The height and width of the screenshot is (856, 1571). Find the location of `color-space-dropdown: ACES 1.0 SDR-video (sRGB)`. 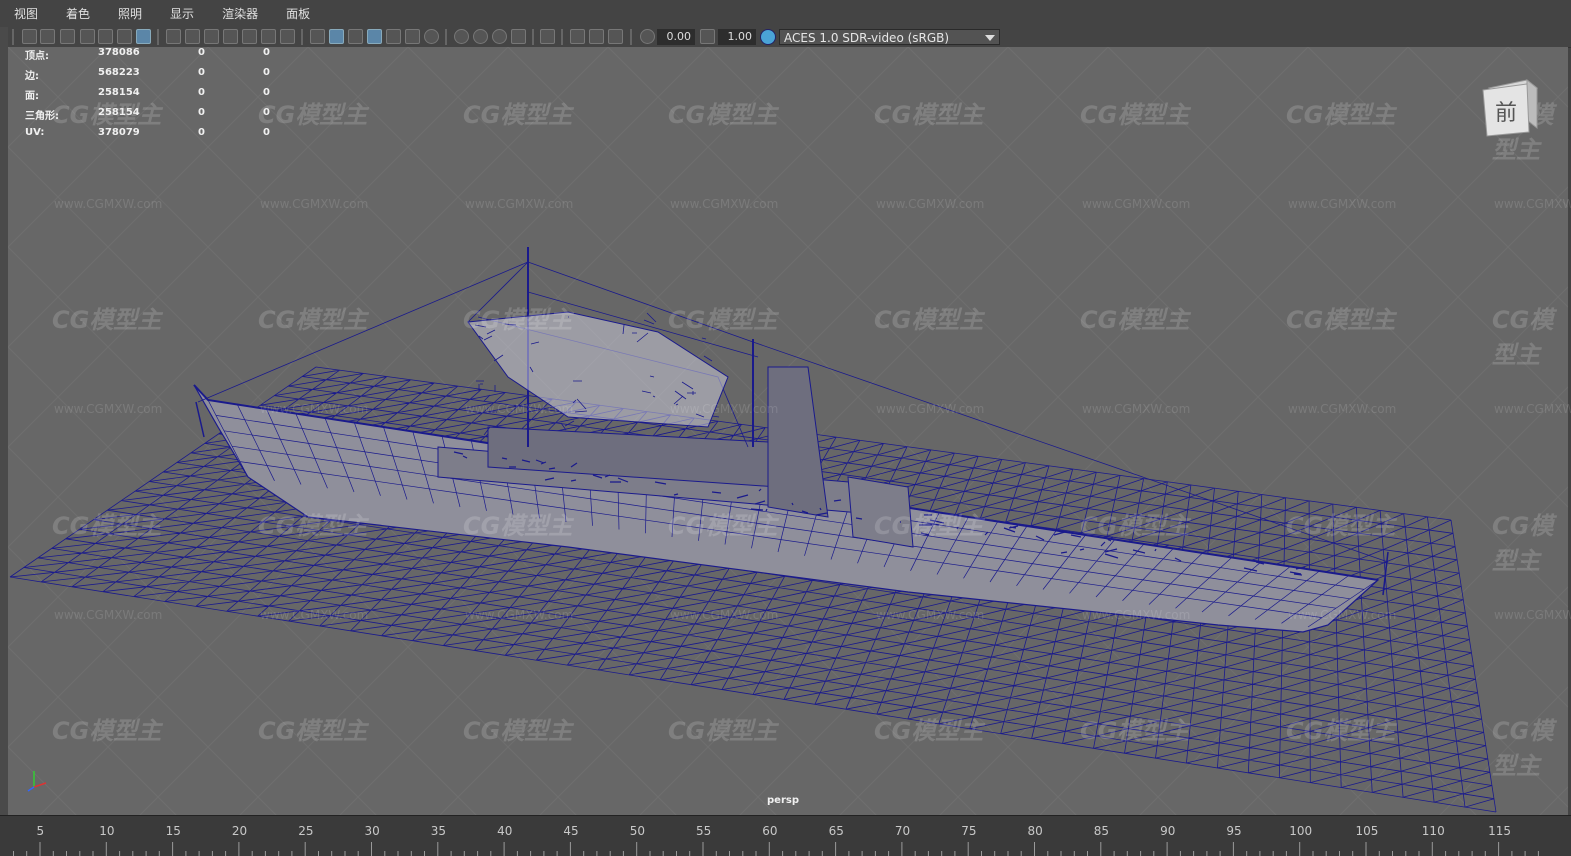

color-space-dropdown: ACES 1.0 SDR-video (sRGB) is located at coordinates (889, 37).